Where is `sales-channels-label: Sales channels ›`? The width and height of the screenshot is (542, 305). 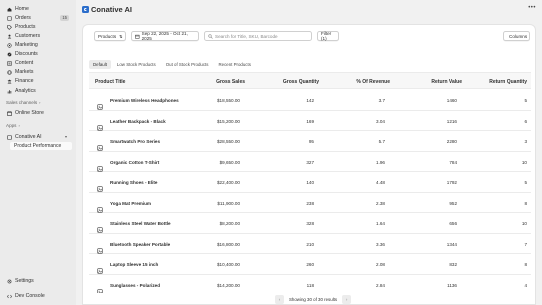
sales-channels-label: Sales channels › is located at coordinates (23, 102).